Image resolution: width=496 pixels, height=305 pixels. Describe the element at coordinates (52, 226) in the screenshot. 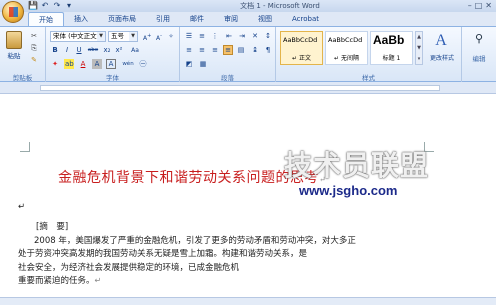

I see `abstract-label: [摘 要]` at that location.